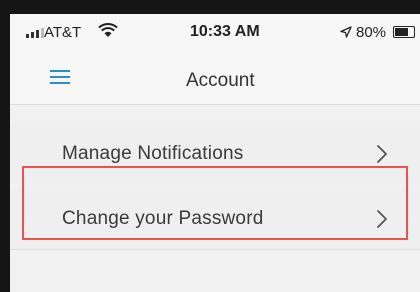 The width and height of the screenshot is (420, 292). I want to click on list-divider, so click(215, 249).